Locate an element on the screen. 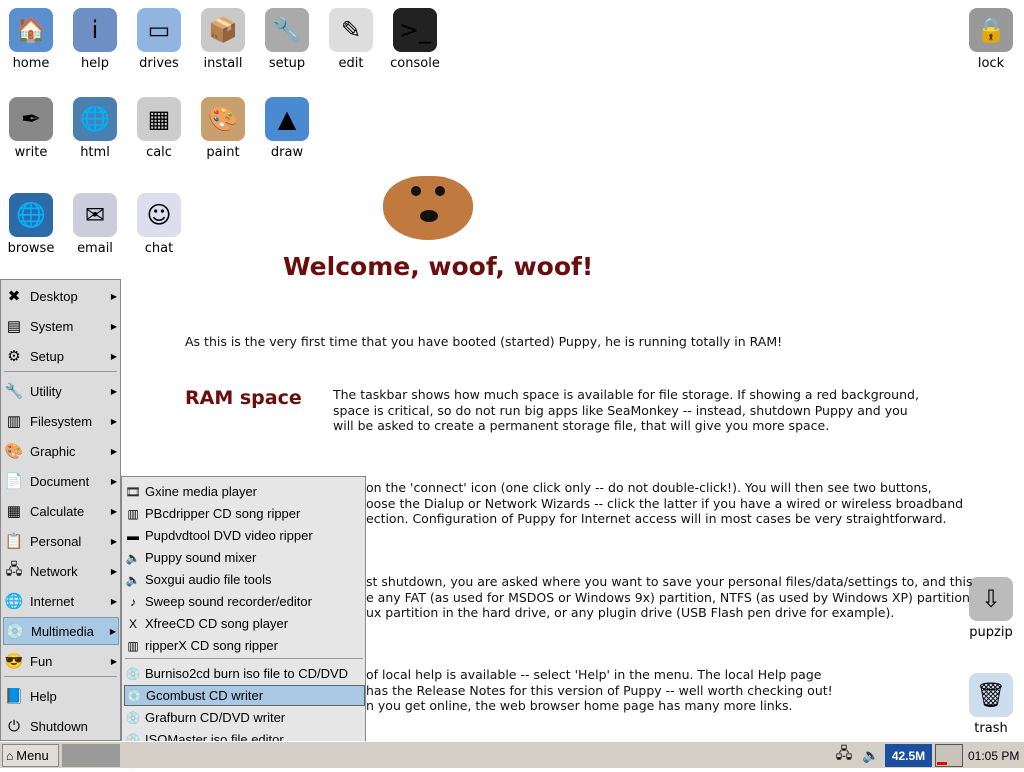  network-connect-icon: 🖧 is located at coordinates (844, 755).